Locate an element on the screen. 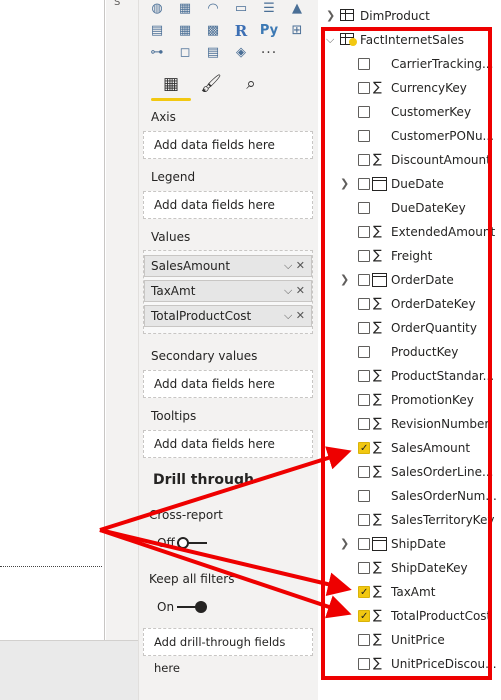 The image size is (501, 700). key-influencers-icon: ⊞ is located at coordinates (297, 31).